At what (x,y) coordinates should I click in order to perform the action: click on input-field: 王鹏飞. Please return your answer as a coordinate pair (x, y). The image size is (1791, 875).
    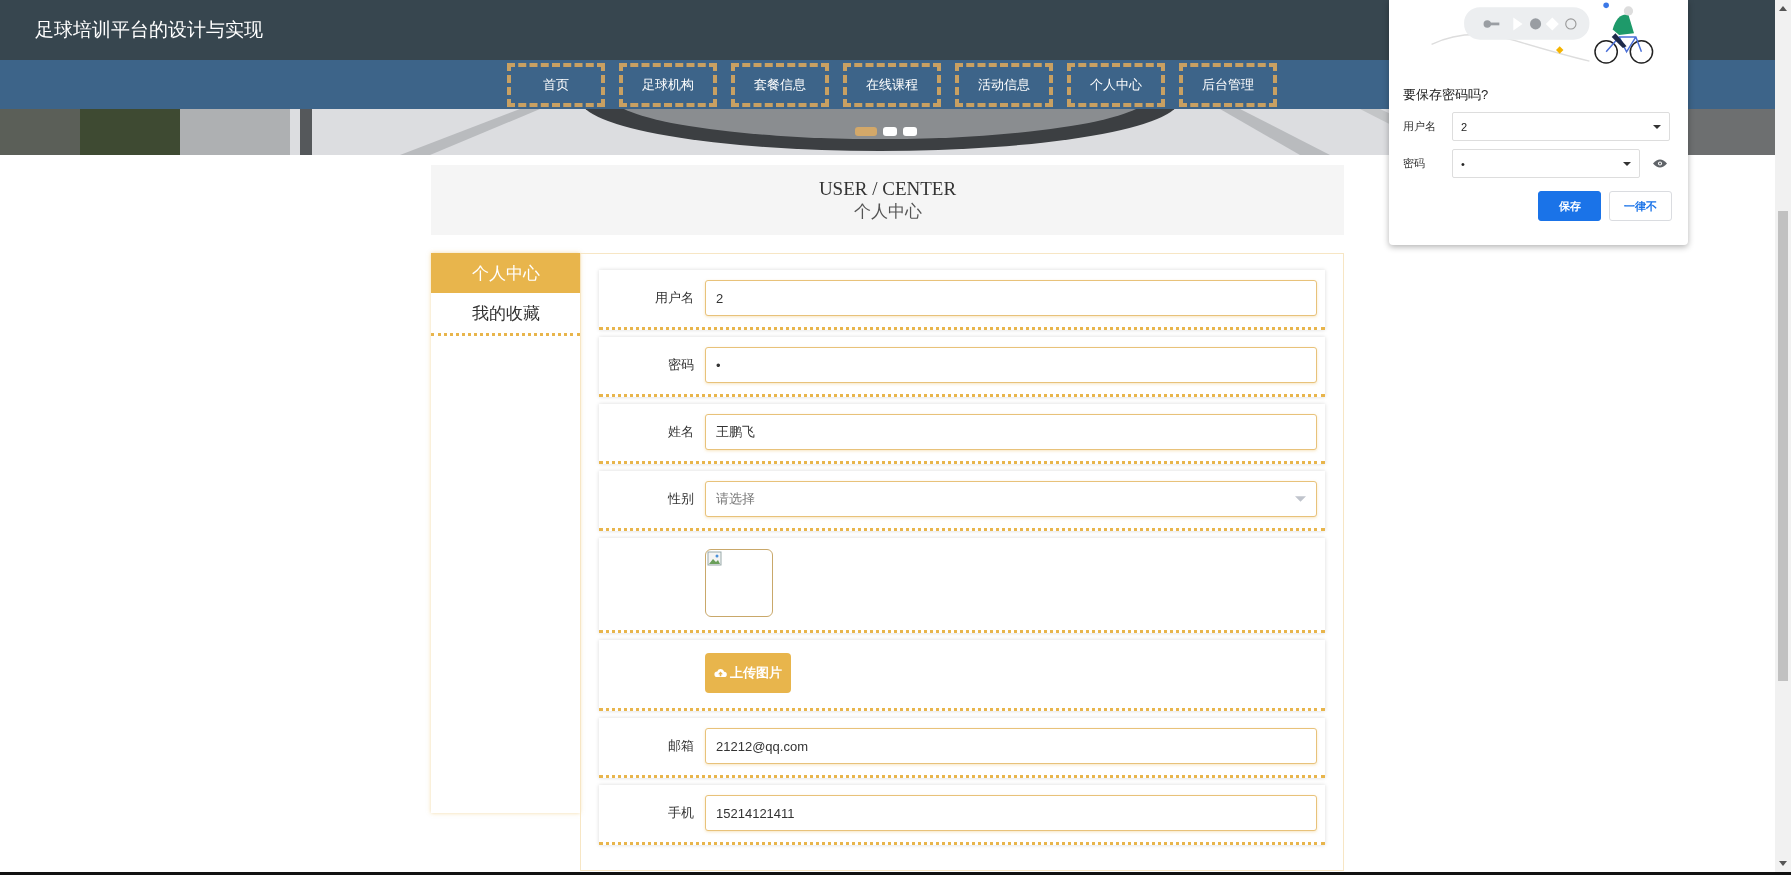
    Looking at the image, I should click on (1011, 432).